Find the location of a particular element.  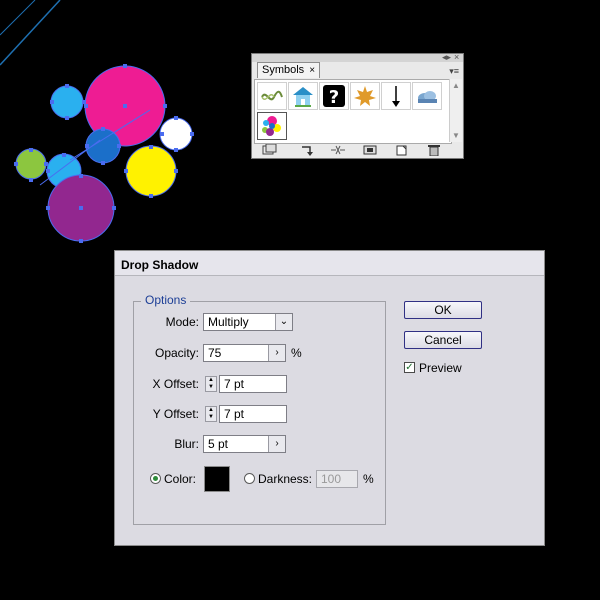

symbol-cloud is located at coordinates (427, 96).